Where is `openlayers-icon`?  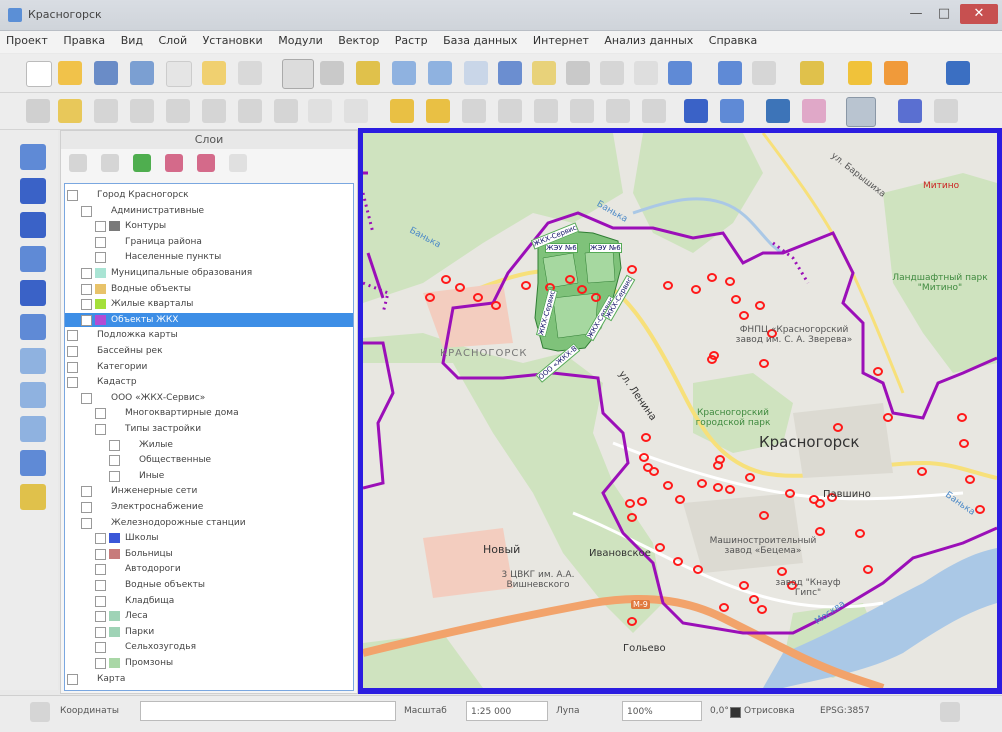
openlayers-icon is located at coordinates (910, 111).